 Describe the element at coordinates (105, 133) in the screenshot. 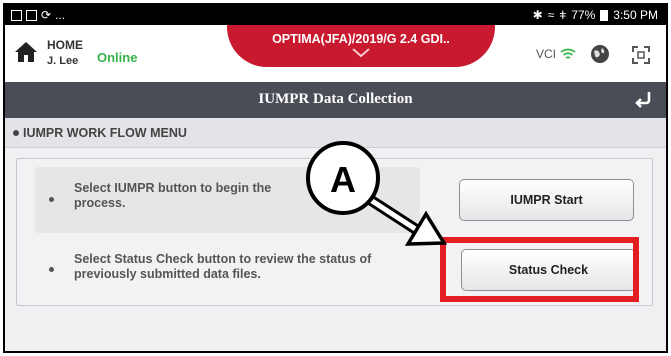

I see `section-title: IUMPR WORK FLOW MENU` at that location.